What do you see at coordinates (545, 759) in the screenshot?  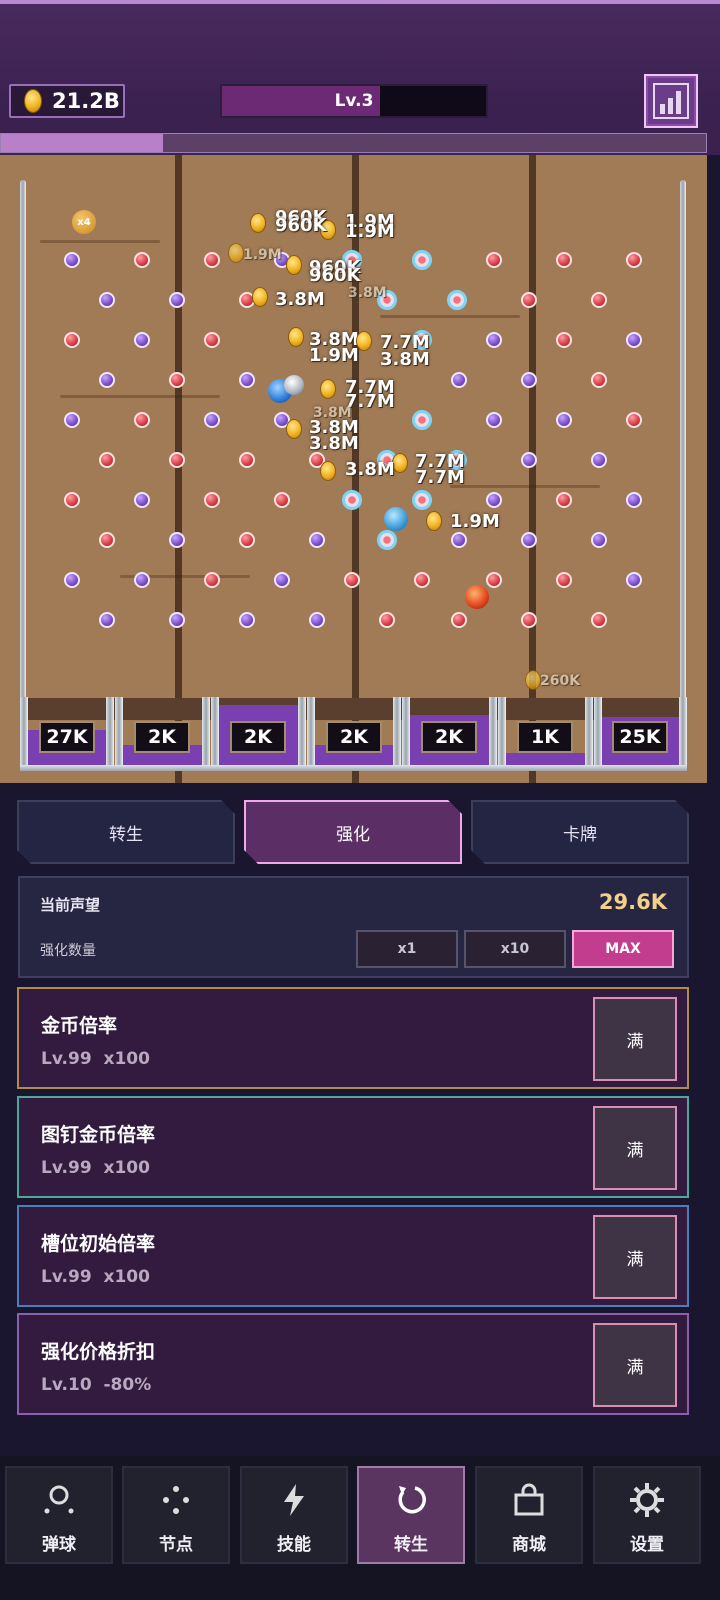 I see `slot-fill` at bounding box center [545, 759].